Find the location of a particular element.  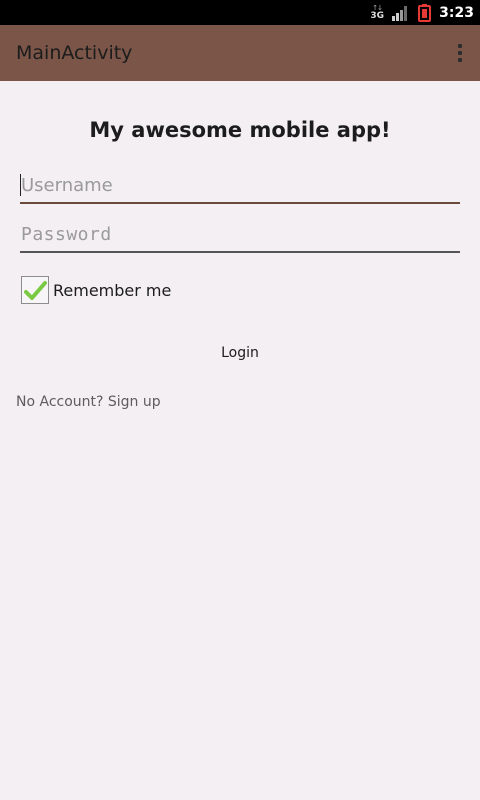

username-field-container is located at coordinates (240, 186).